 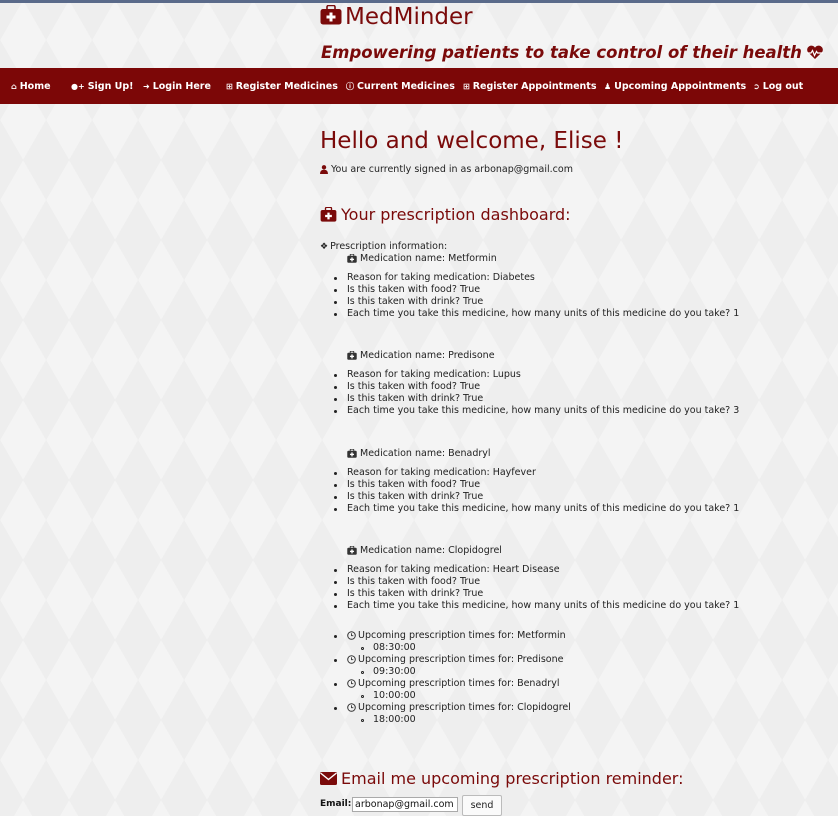 I want to click on send-button: send, so click(x=482, y=805).